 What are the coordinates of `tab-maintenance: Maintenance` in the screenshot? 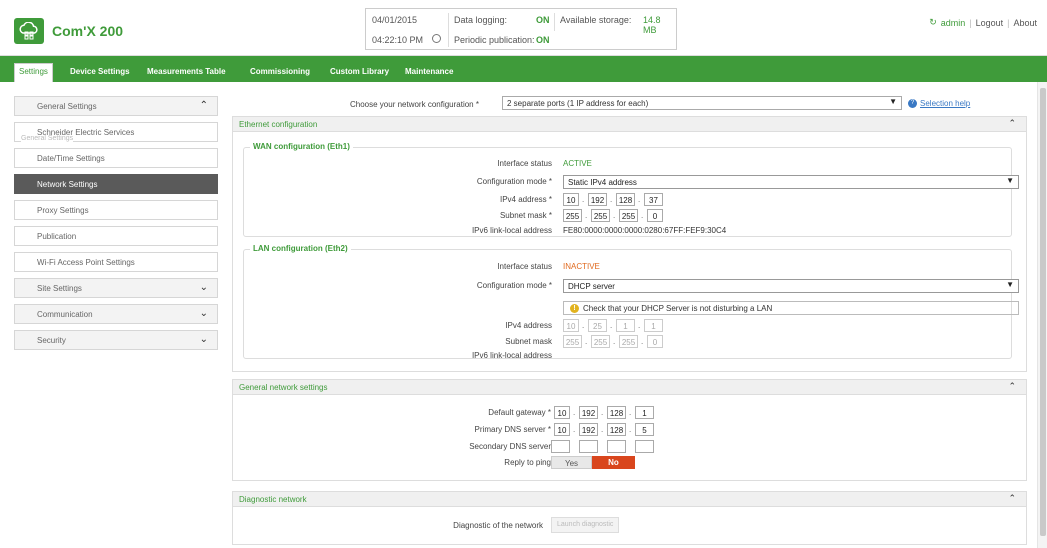 It's located at (429, 73).